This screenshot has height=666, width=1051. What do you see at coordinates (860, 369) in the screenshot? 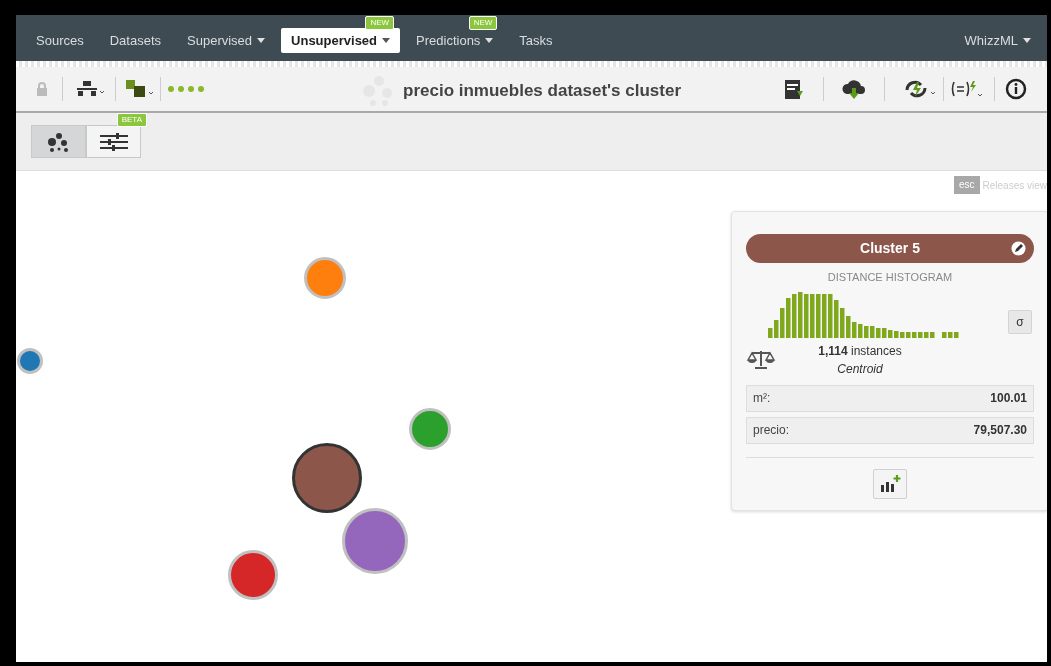
I see `centroid-label: Centroid` at bounding box center [860, 369].